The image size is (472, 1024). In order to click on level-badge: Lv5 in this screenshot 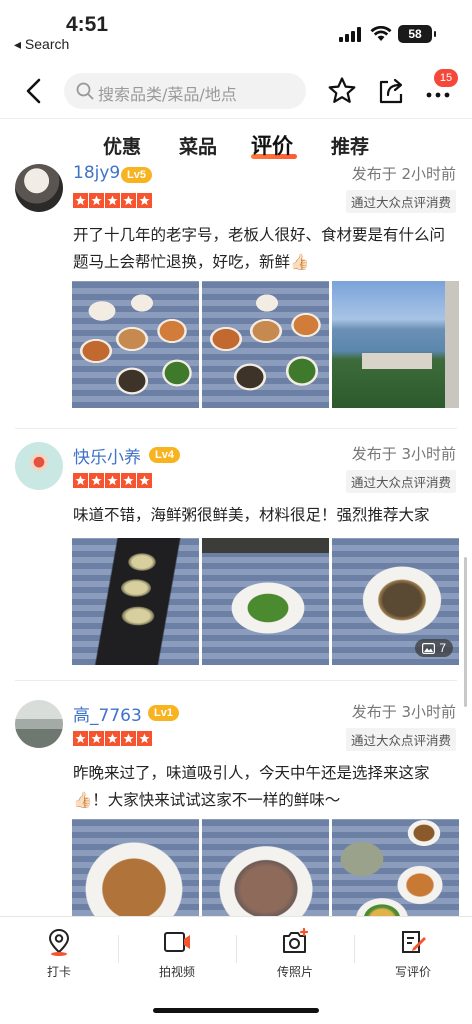, I will do `click(136, 175)`.